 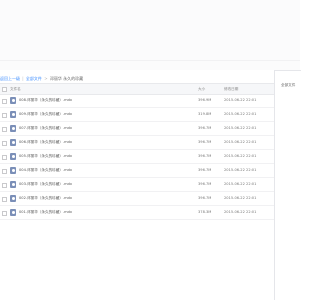 I want to click on file-name: 008.邓丽华（永久的珍藏）.mdx, so click(x=45, y=100).